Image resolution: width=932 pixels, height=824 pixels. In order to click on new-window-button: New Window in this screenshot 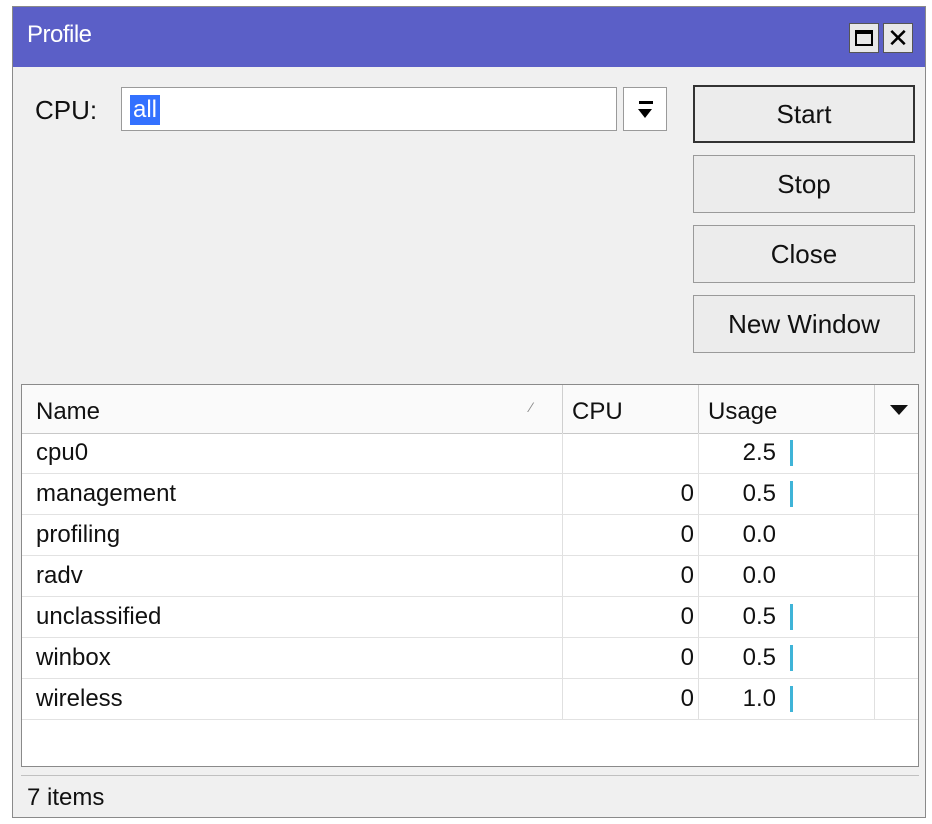, I will do `click(804, 324)`.